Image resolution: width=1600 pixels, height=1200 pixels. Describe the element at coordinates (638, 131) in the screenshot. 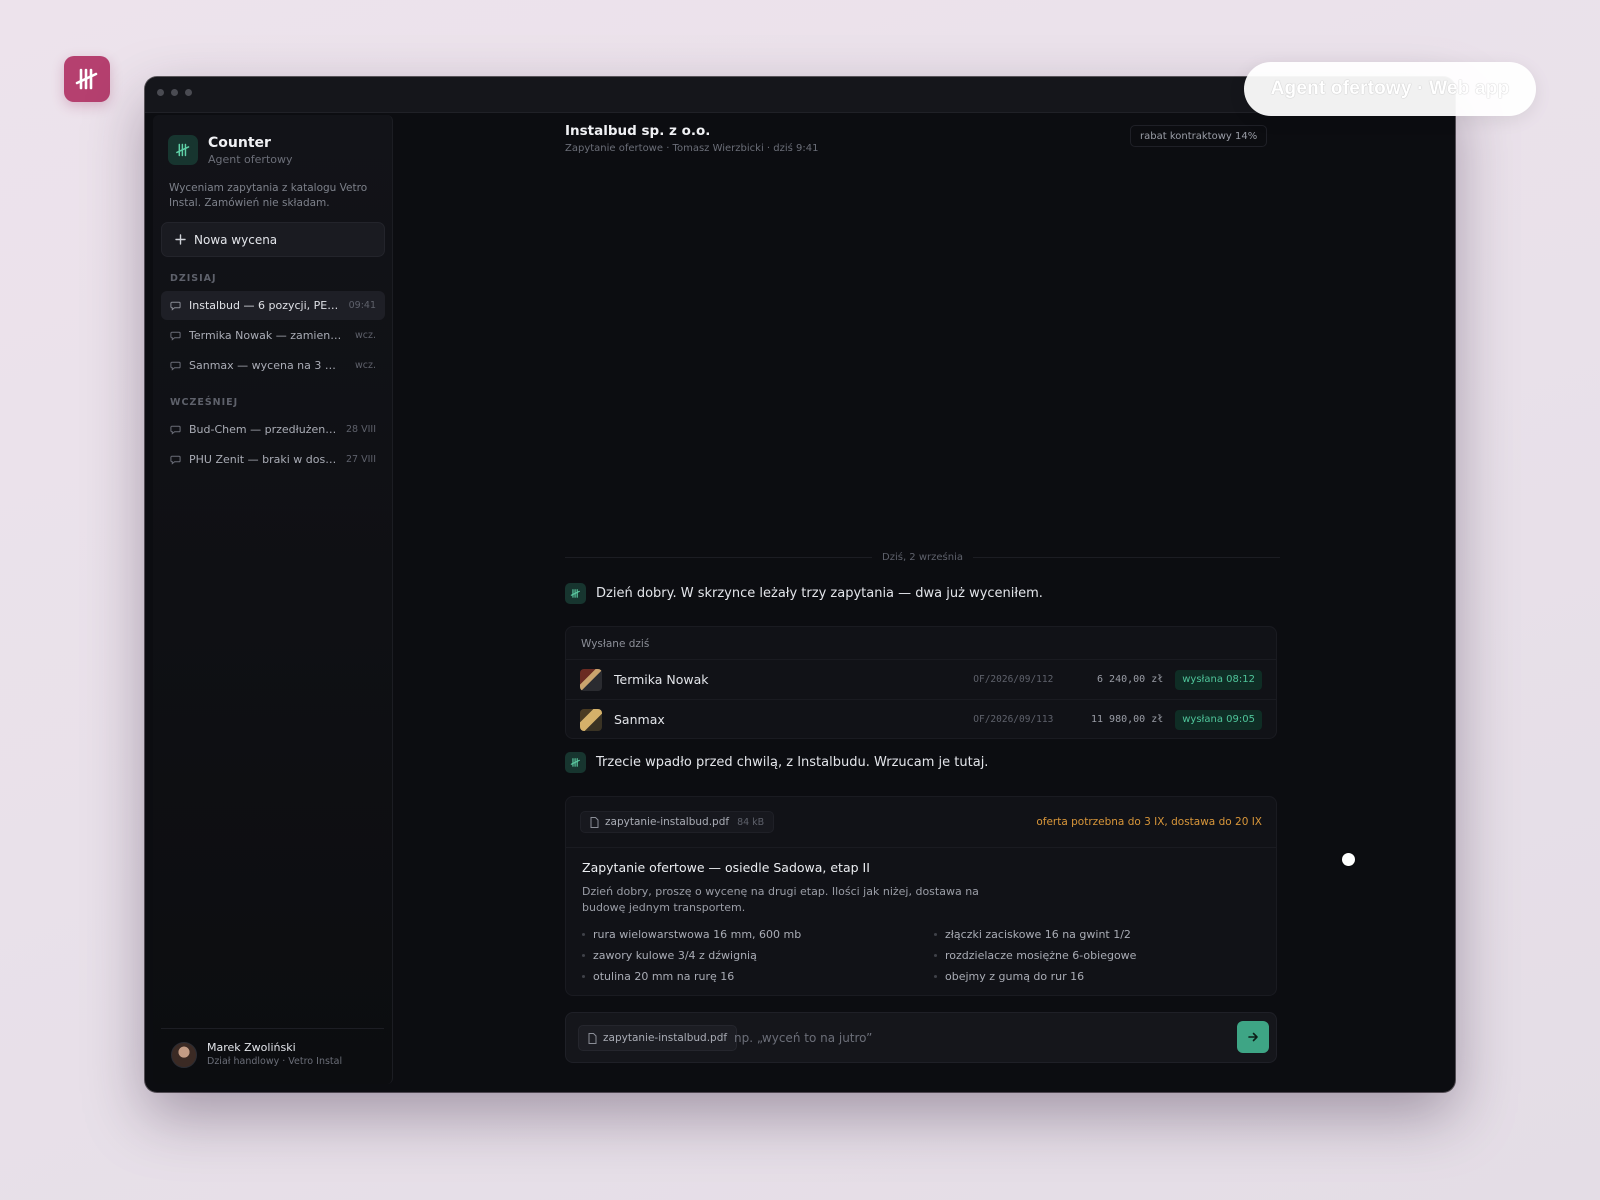

I see `chat-title: Instalbud sp. z o.o.` at that location.